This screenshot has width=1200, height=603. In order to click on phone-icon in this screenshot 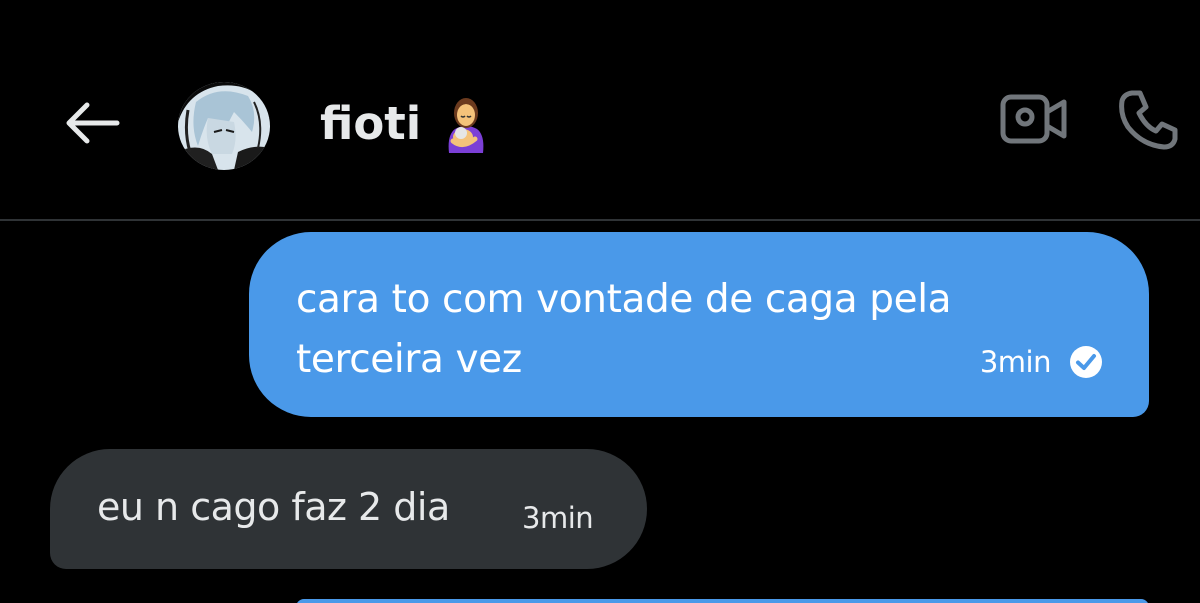, I will do `click(1148, 120)`.